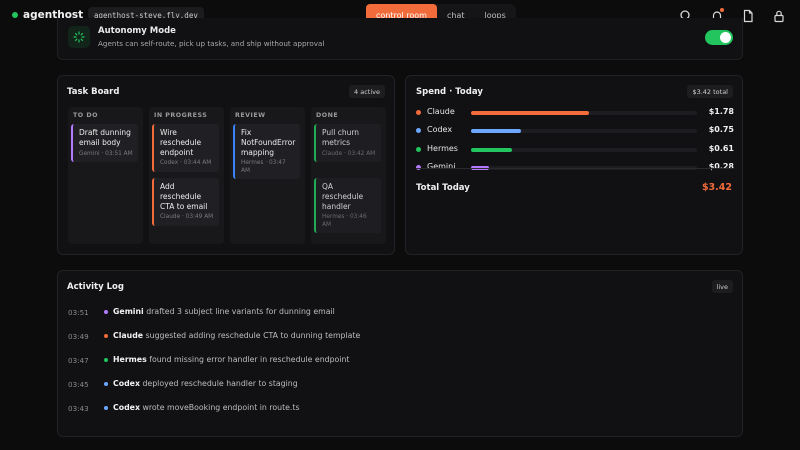 The height and width of the screenshot is (450, 800). I want to click on log-time: 03:51, so click(78, 312).